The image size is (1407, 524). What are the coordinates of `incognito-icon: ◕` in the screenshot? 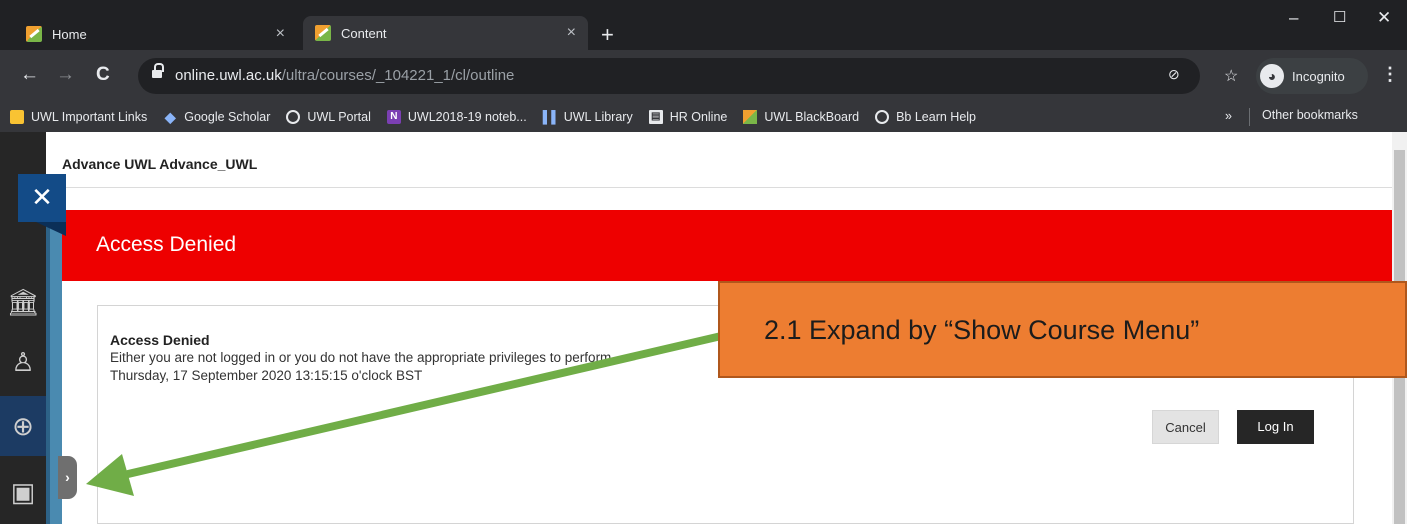 It's located at (1272, 76).